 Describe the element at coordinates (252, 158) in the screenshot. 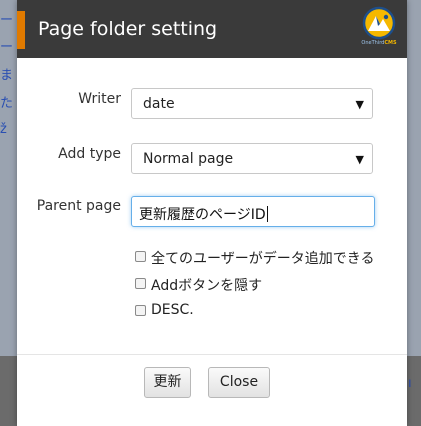

I see `add-type-select: Normal page ▼` at that location.